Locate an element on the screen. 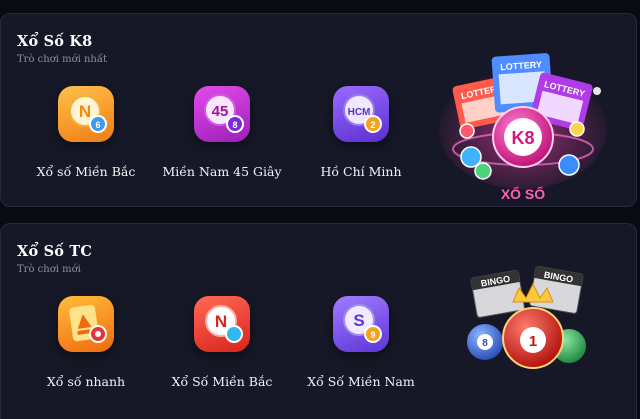  lottery-ball-n-icon: N is located at coordinates (222, 324).